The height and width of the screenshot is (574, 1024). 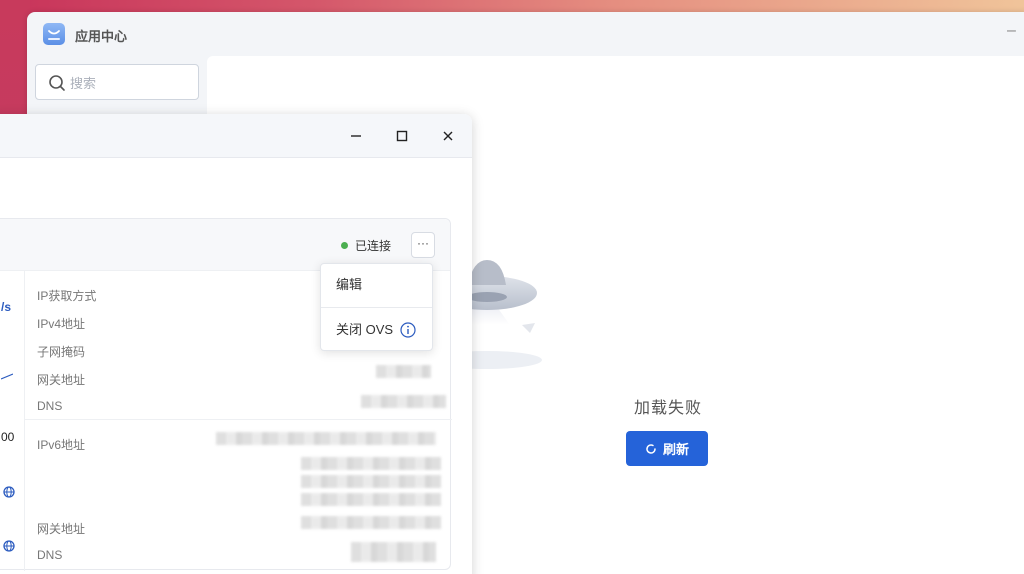 What do you see at coordinates (1014, 31) in the screenshot?
I see `minimize-icon: –` at bounding box center [1014, 31].